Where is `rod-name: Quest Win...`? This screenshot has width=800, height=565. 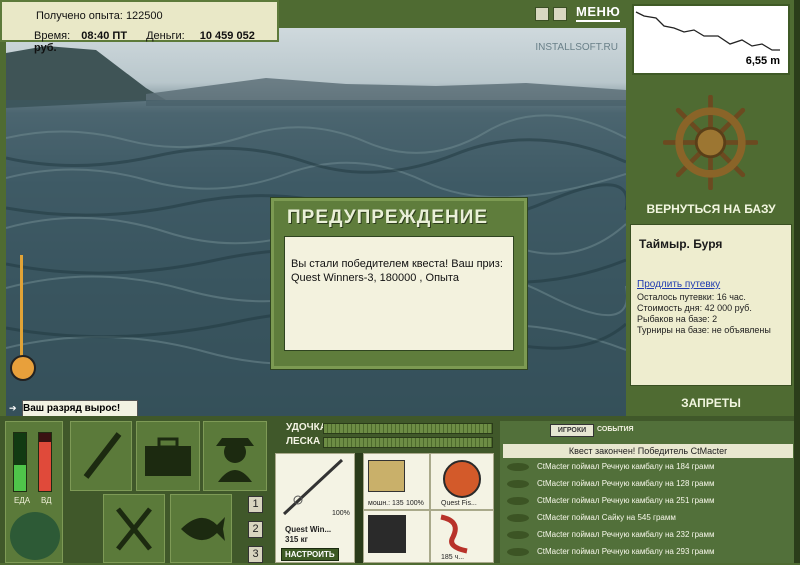
rod-name: Quest Win... is located at coordinates (308, 529).